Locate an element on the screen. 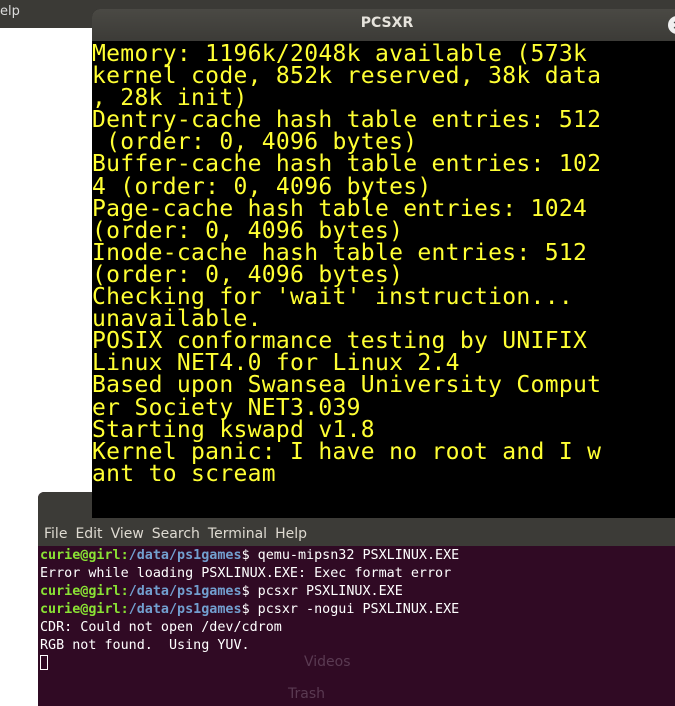  console-line: Page-cache hash table entries: 1024 is located at coordinates (340, 208).